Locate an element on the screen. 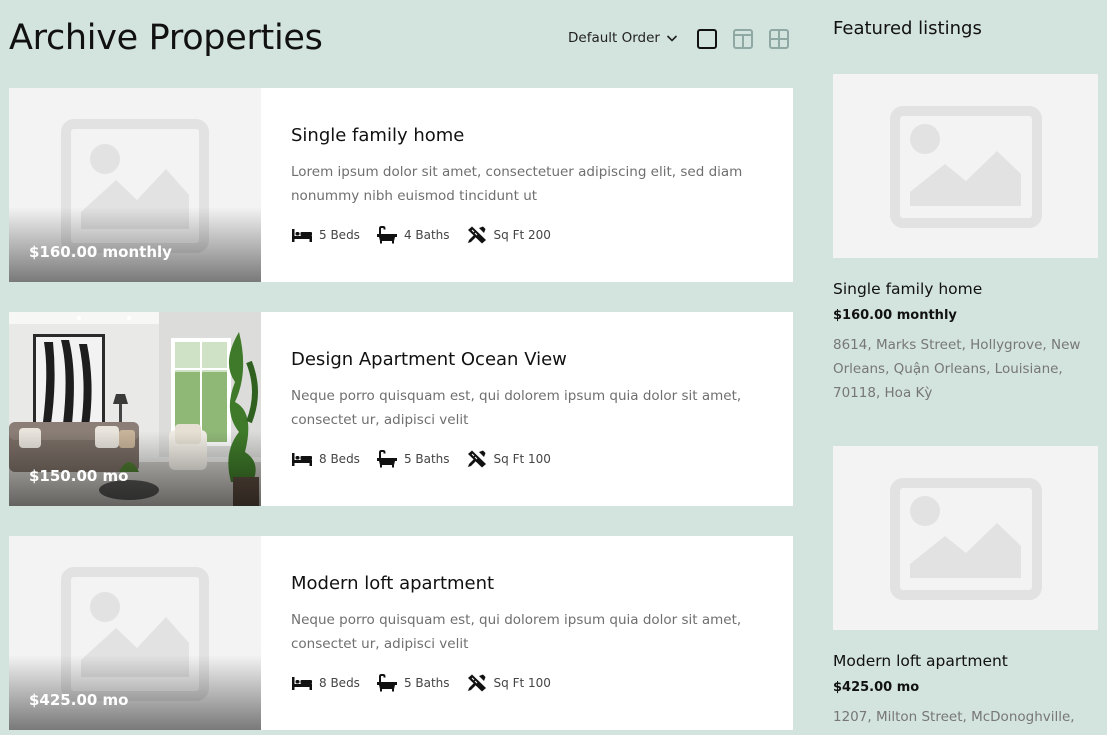  beds-feature: 5 Beds is located at coordinates (325, 235).